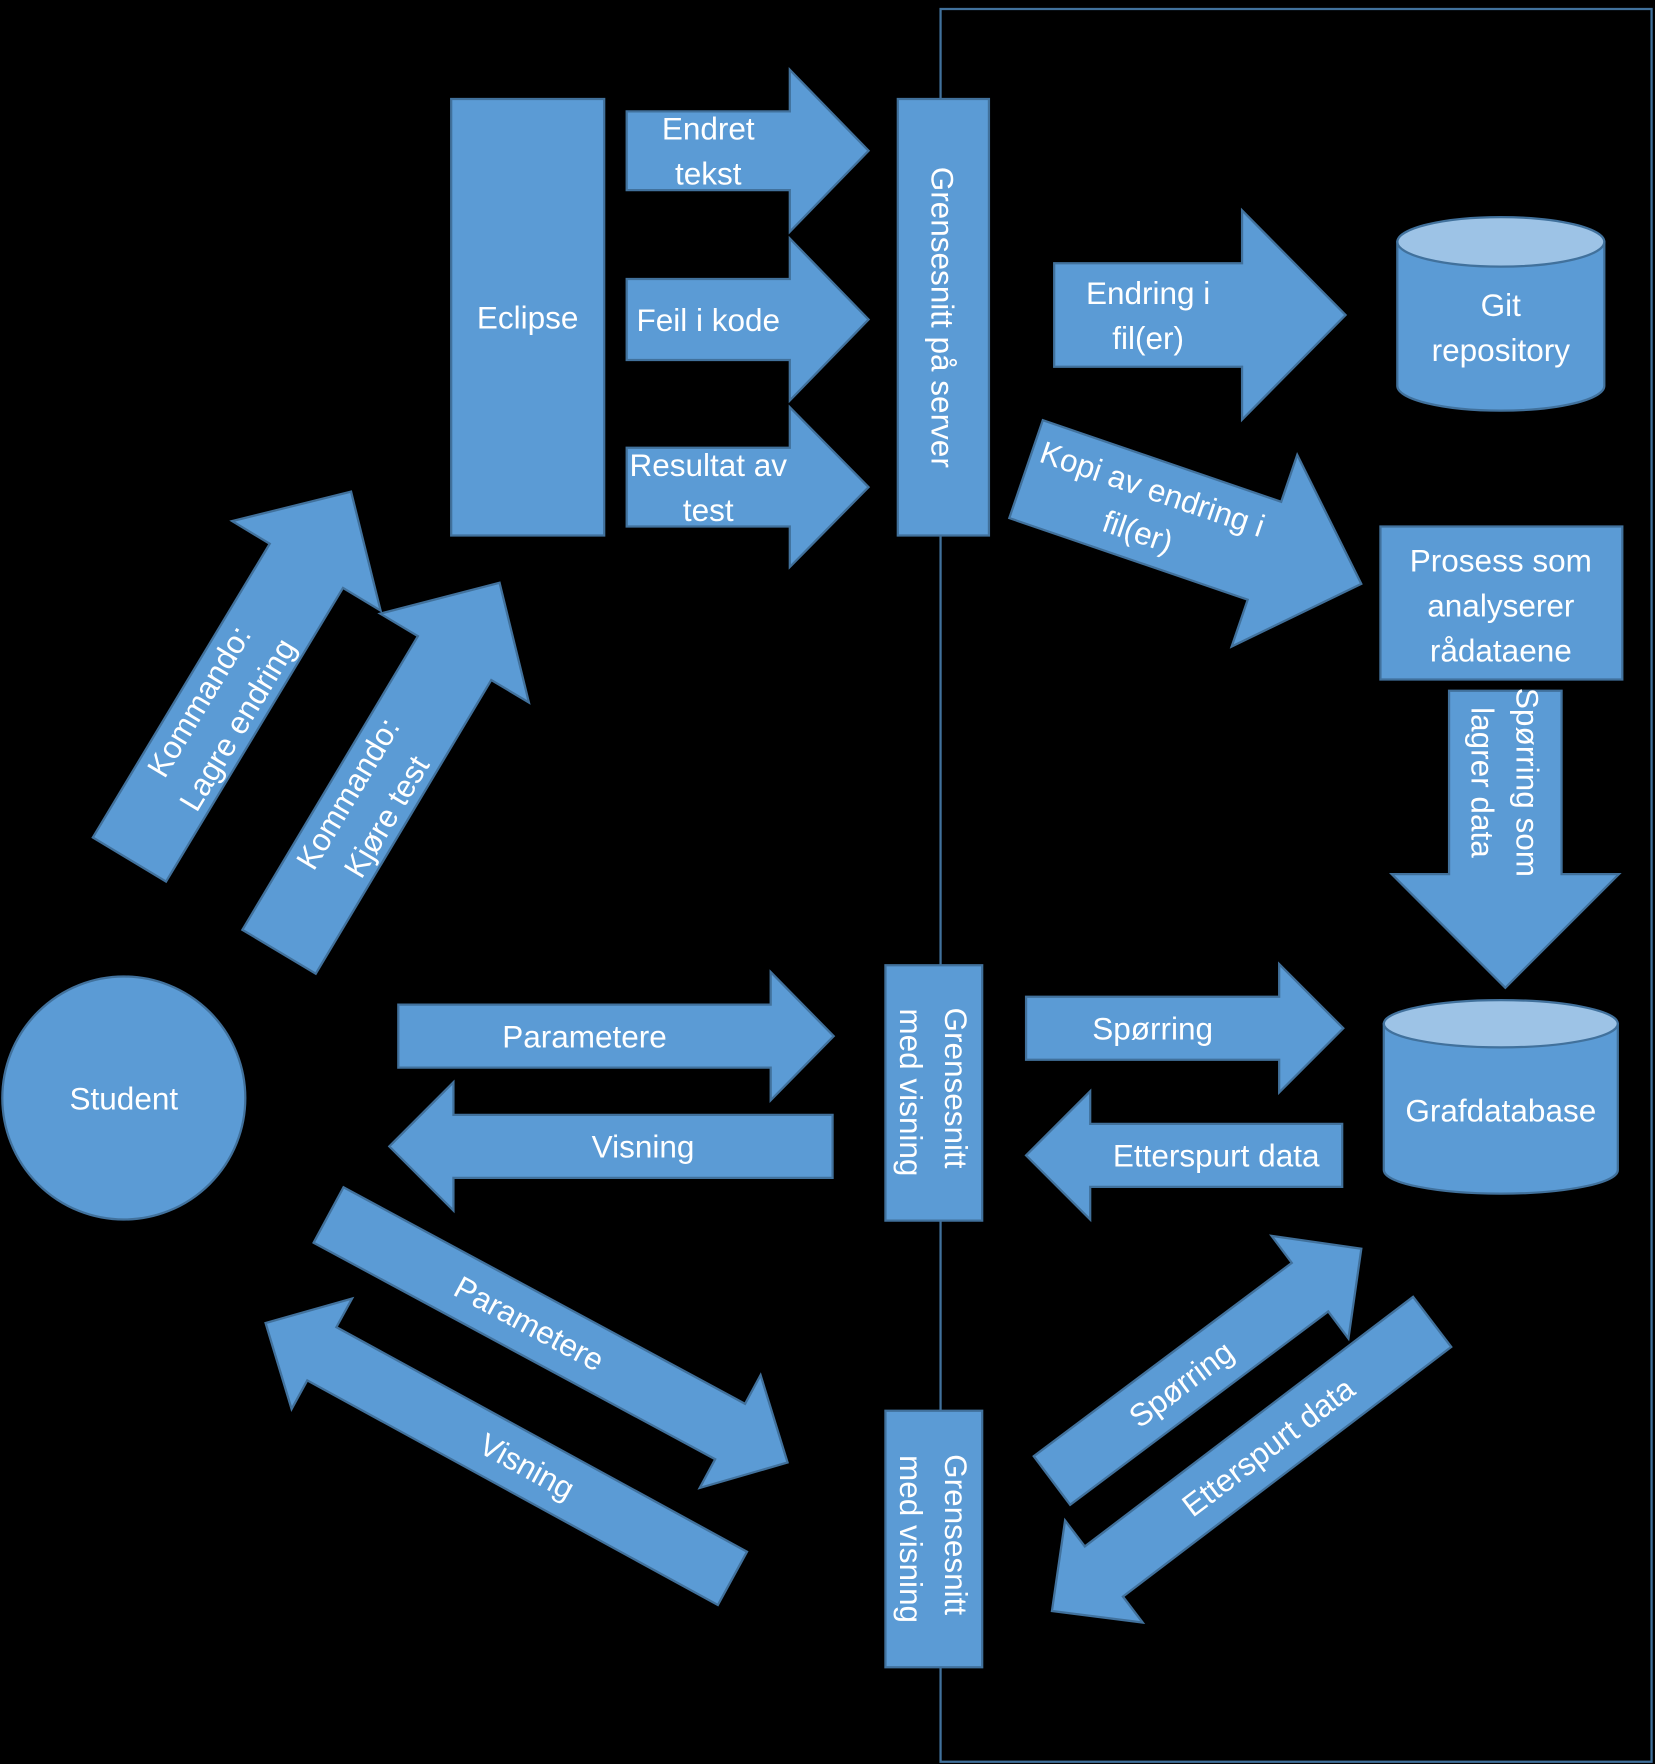  I want to click on arrow-visning: Visning, so click(610, 1146).